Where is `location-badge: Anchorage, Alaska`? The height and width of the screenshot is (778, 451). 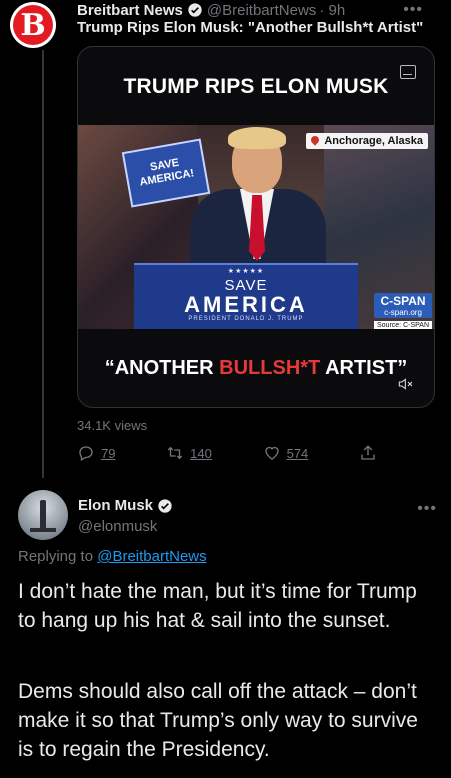
location-badge: Anchorage, Alaska is located at coordinates (367, 141).